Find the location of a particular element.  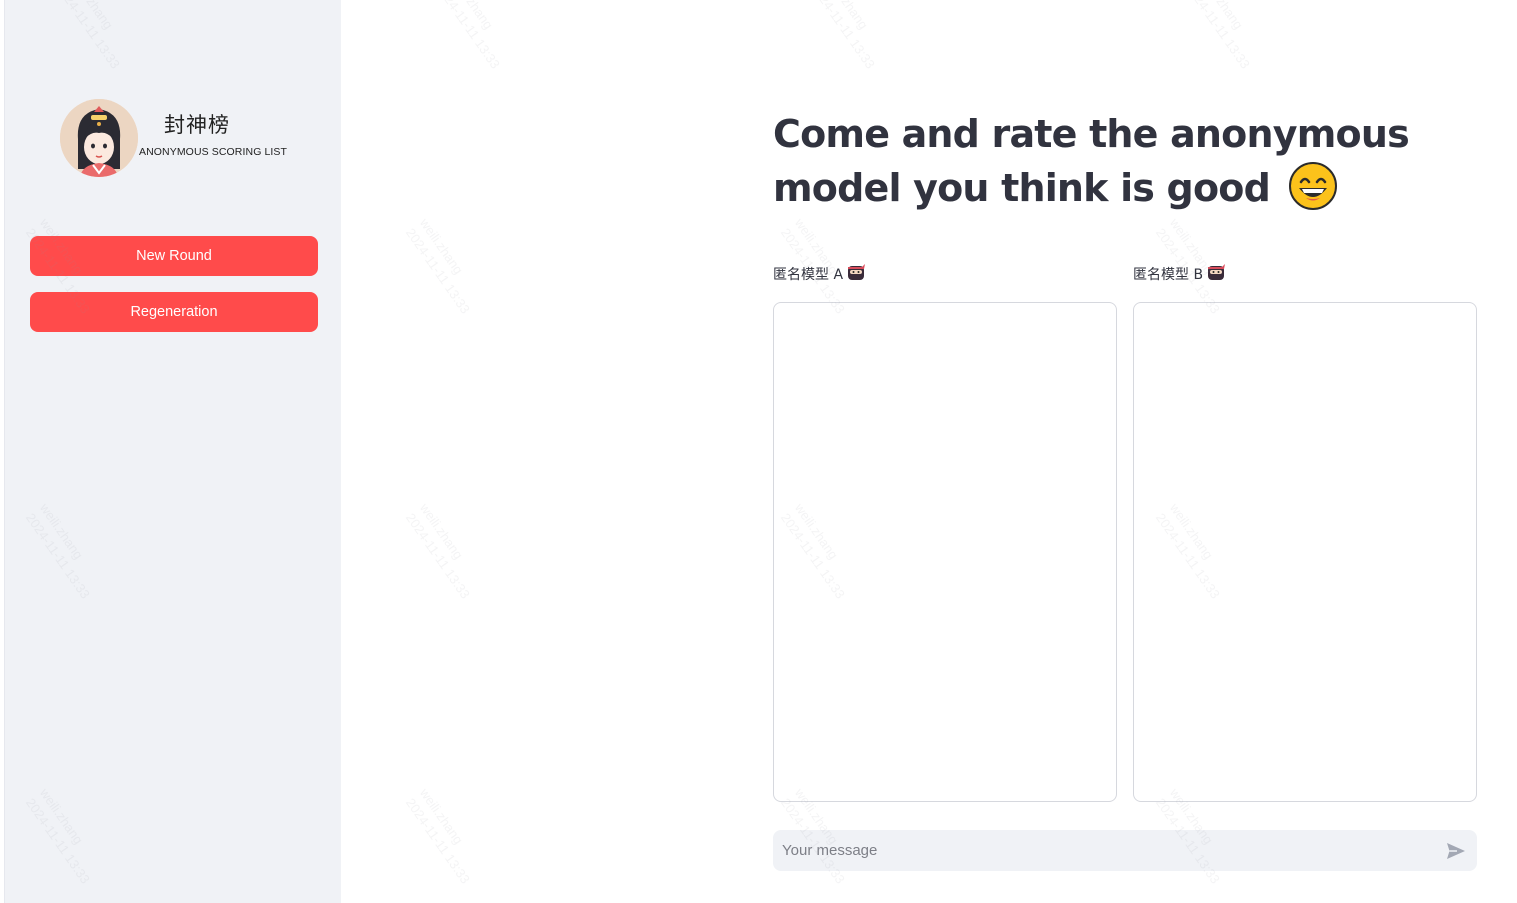

send-icon is located at coordinates (1456, 851).